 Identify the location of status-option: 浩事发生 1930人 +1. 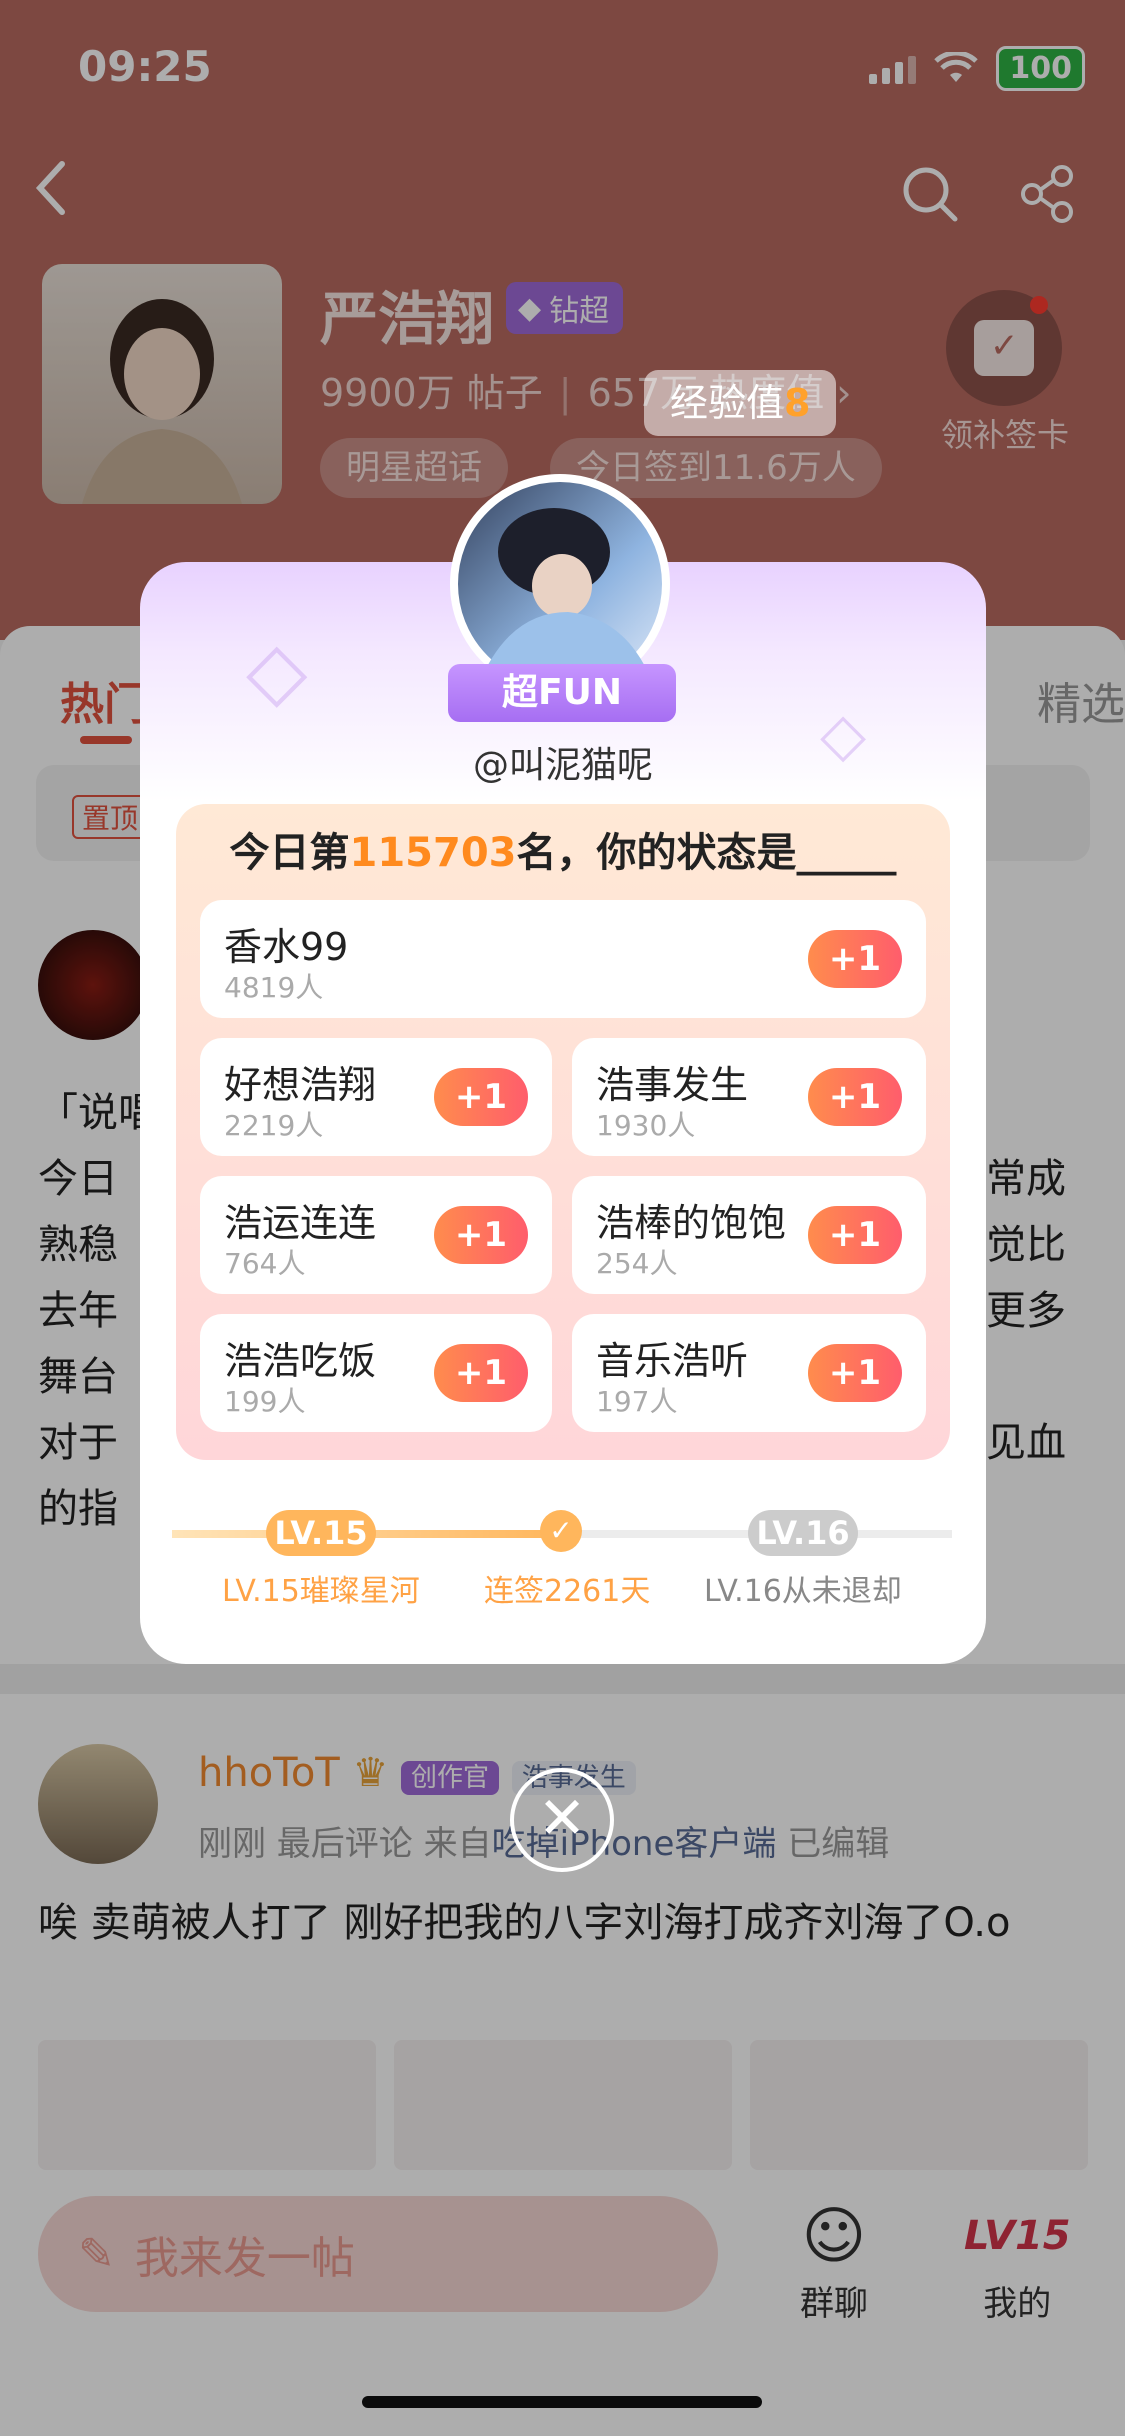
(749, 1097).